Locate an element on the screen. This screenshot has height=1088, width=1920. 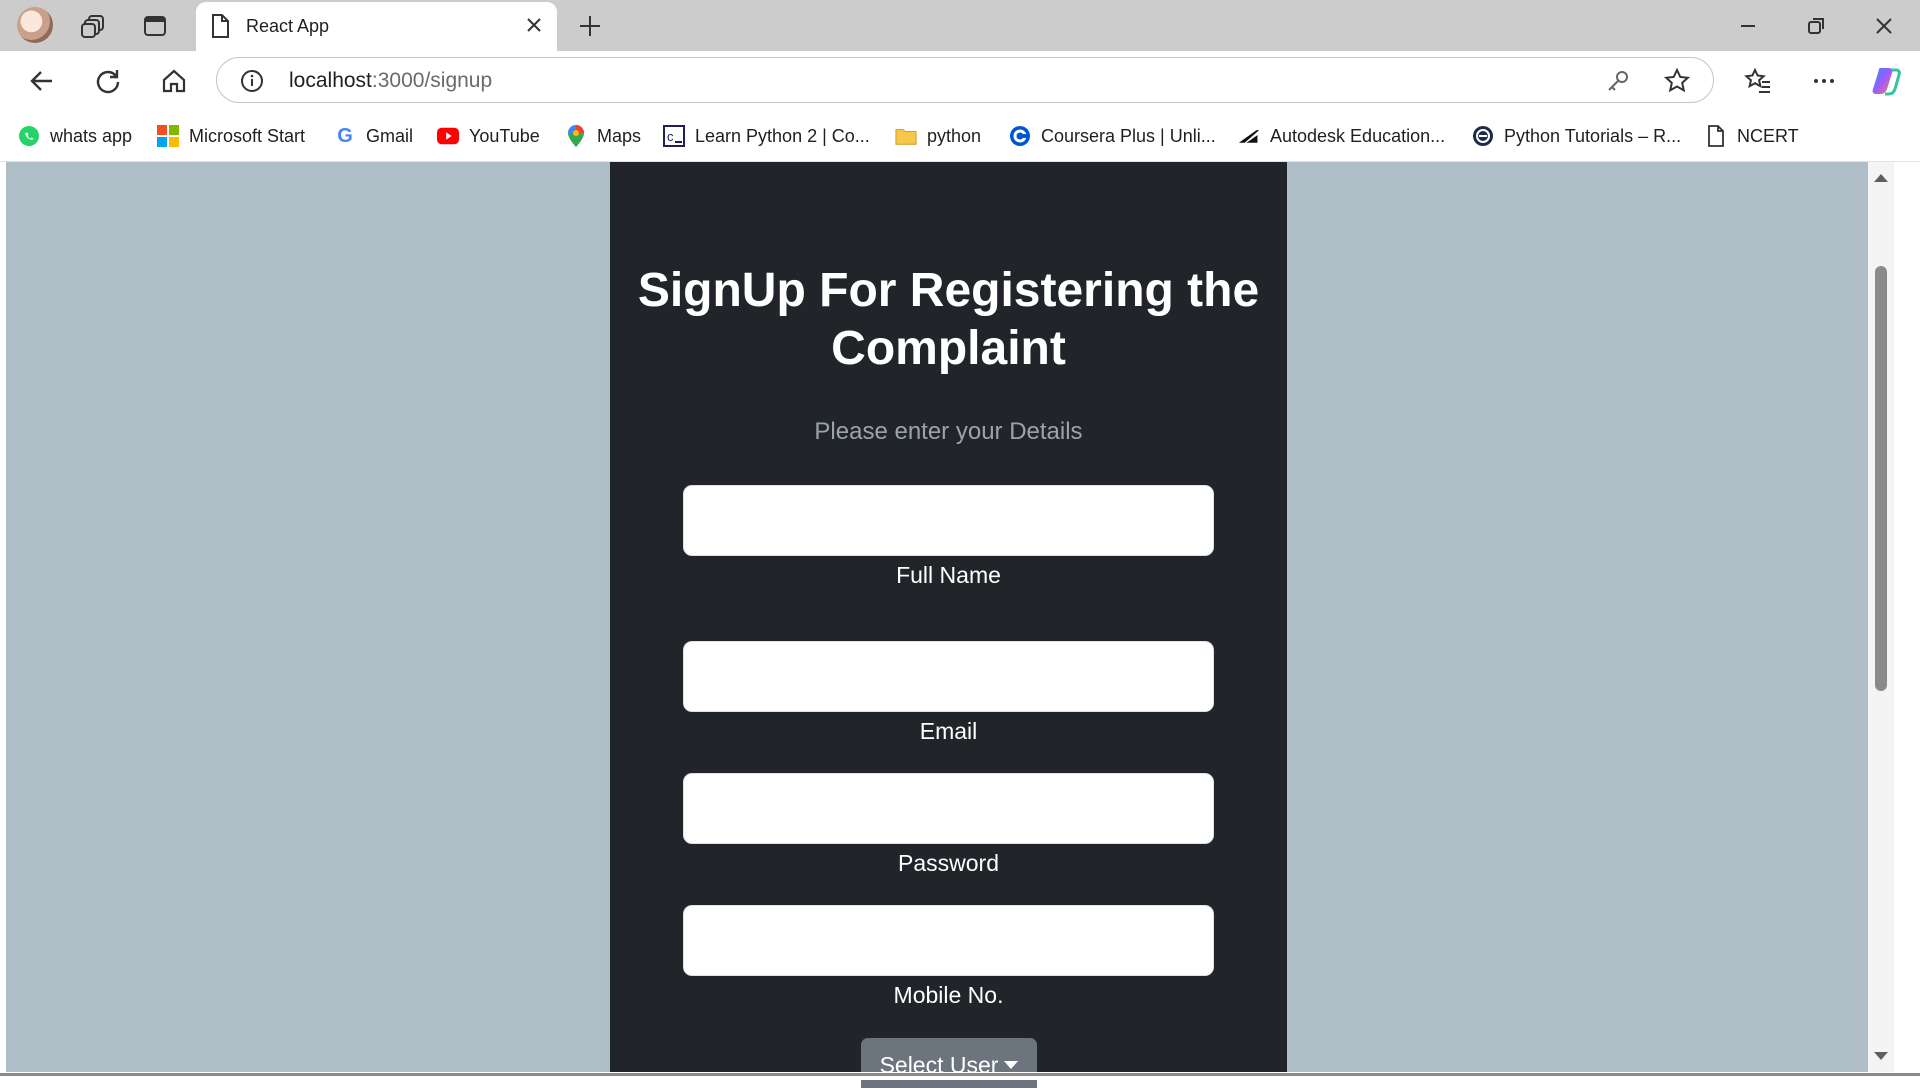
collections-icon is located at coordinates (93, 26).